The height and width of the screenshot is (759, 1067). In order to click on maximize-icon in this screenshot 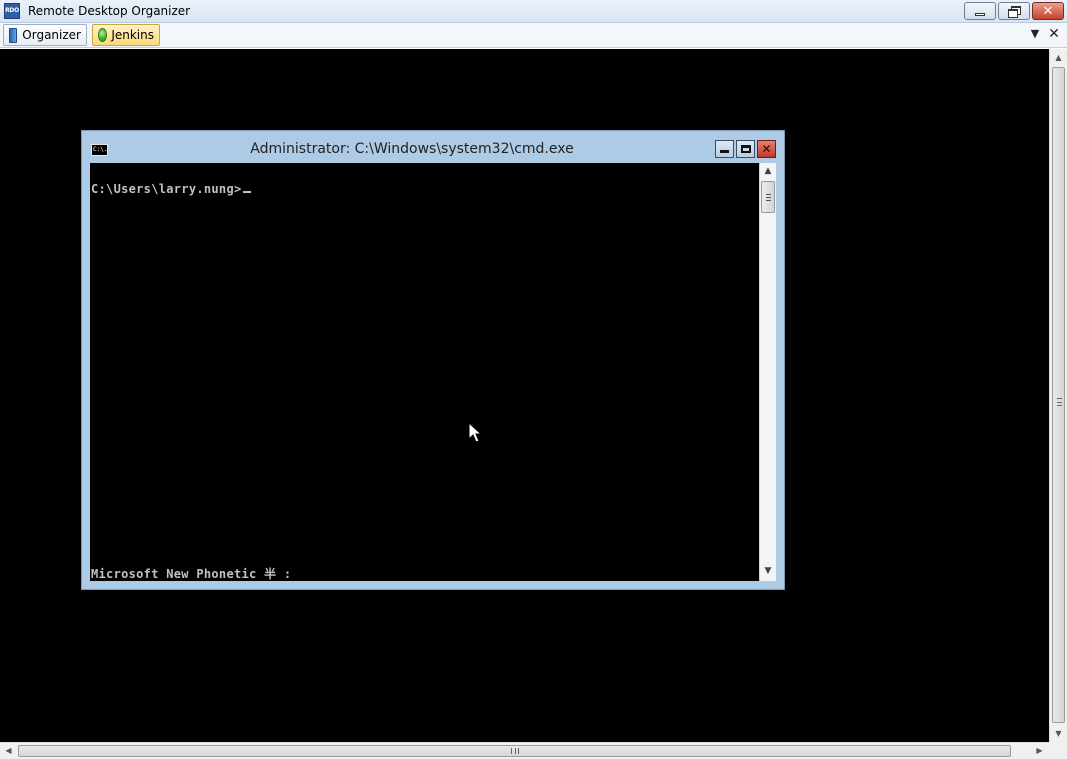, I will do `click(745, 149)`.